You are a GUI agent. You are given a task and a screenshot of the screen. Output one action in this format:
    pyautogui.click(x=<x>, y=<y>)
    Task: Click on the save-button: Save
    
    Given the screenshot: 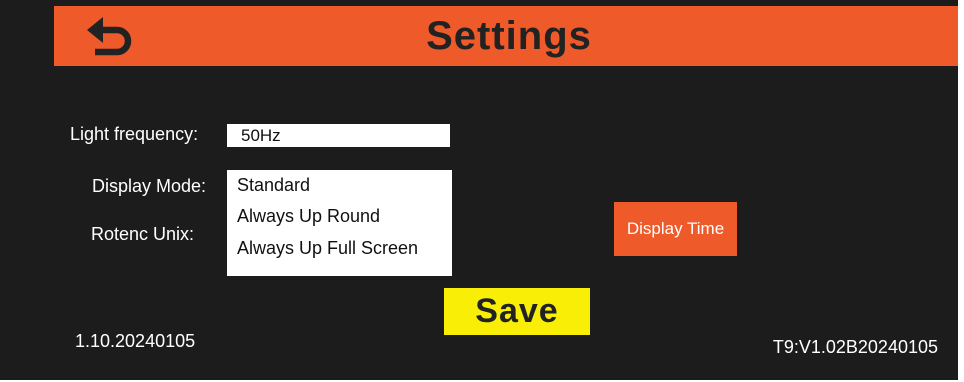 What is the action you would take?
    pyautogui.click(x=517, y=311)
    